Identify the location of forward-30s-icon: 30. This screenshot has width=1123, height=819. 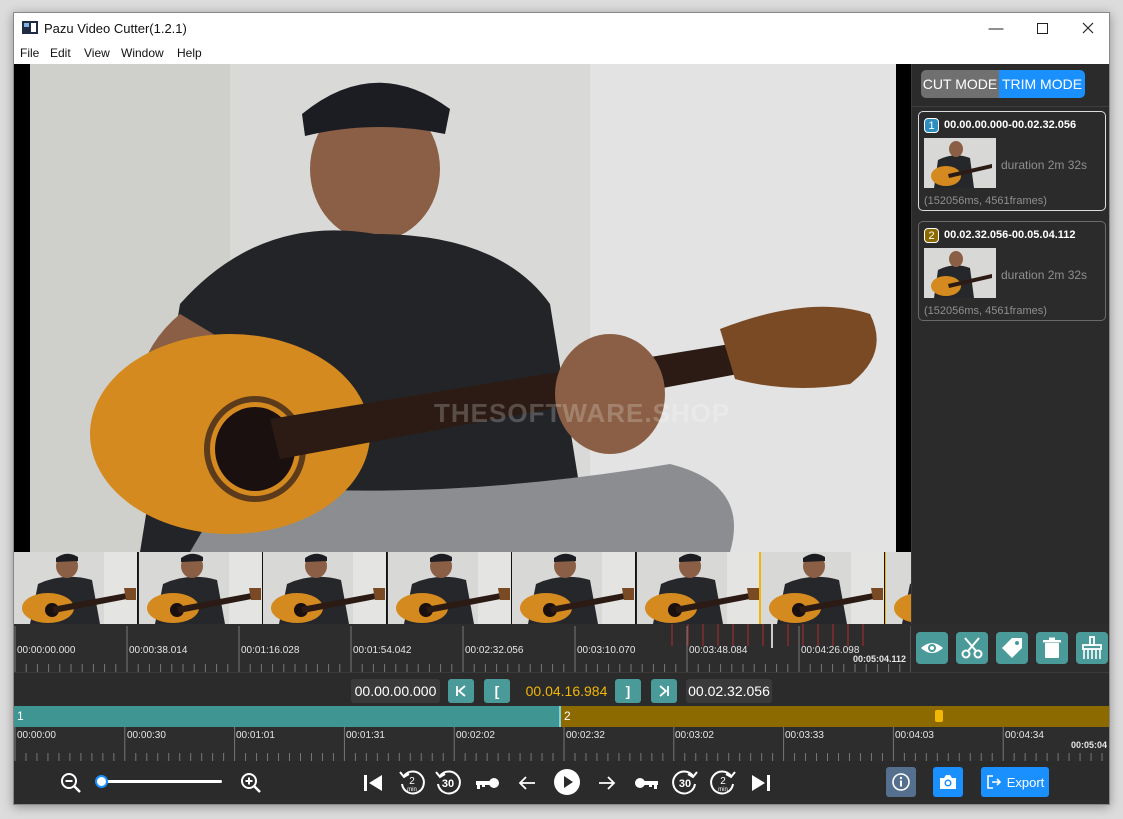
(685, 782).